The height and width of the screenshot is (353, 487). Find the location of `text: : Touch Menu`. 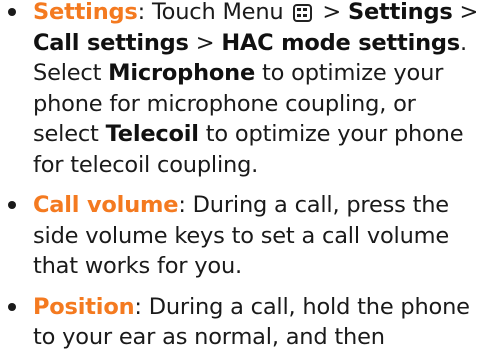

text: : Touch Menu is located at coordinates (210, 12).